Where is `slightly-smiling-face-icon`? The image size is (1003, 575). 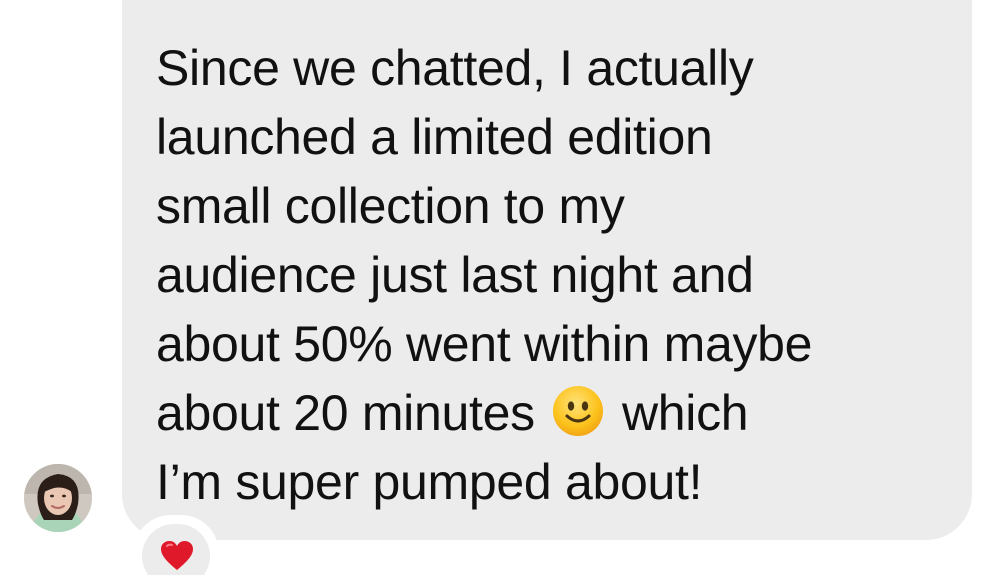 slightly-smiling-face-icon is located at coordinates (578, 411).